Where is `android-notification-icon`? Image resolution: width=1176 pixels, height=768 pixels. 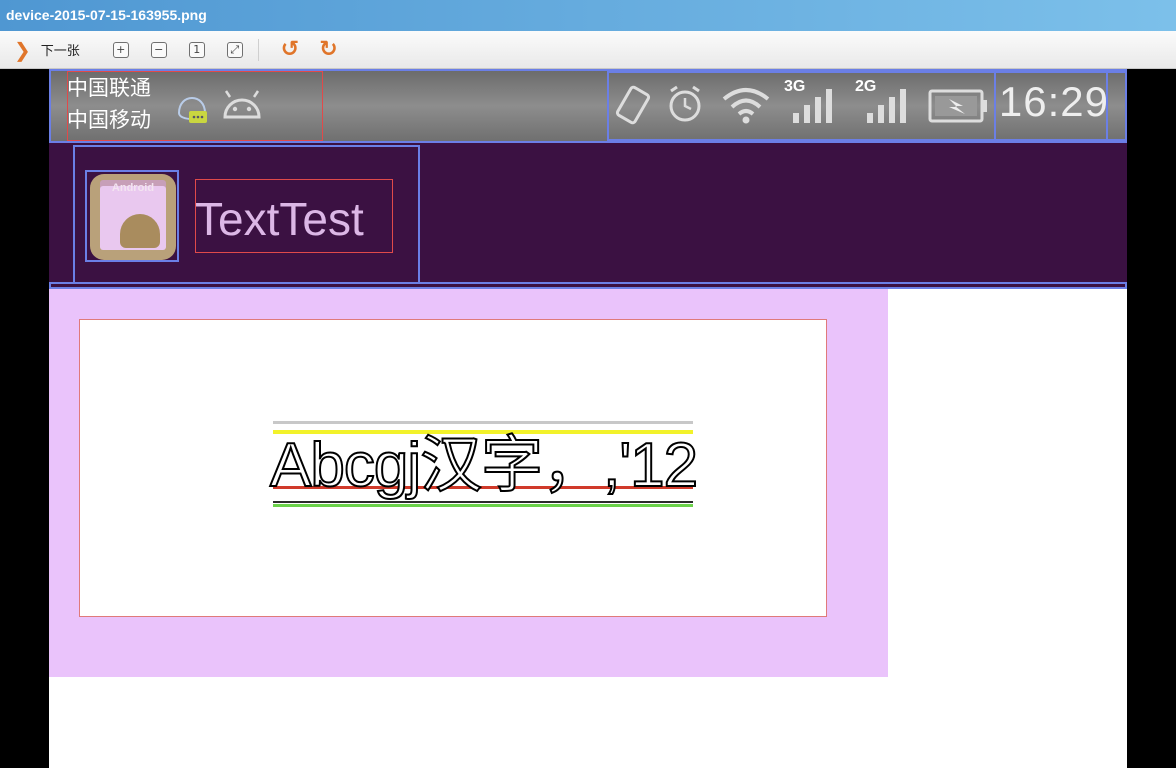
android-notification-icon is located at coordinates (242, 104).